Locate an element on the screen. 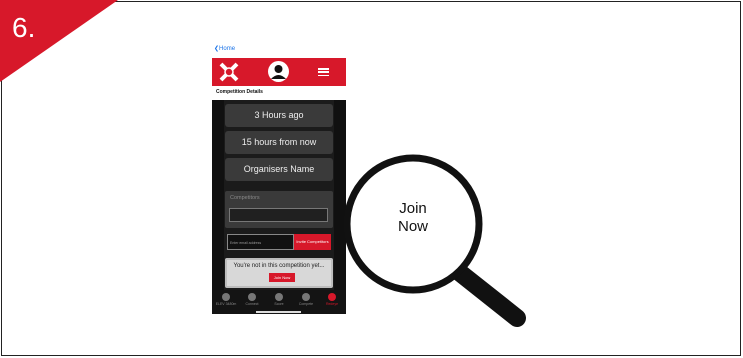 This screenshot has height=358, width=743. magnifier-icon is located at coordinates (434, 240).